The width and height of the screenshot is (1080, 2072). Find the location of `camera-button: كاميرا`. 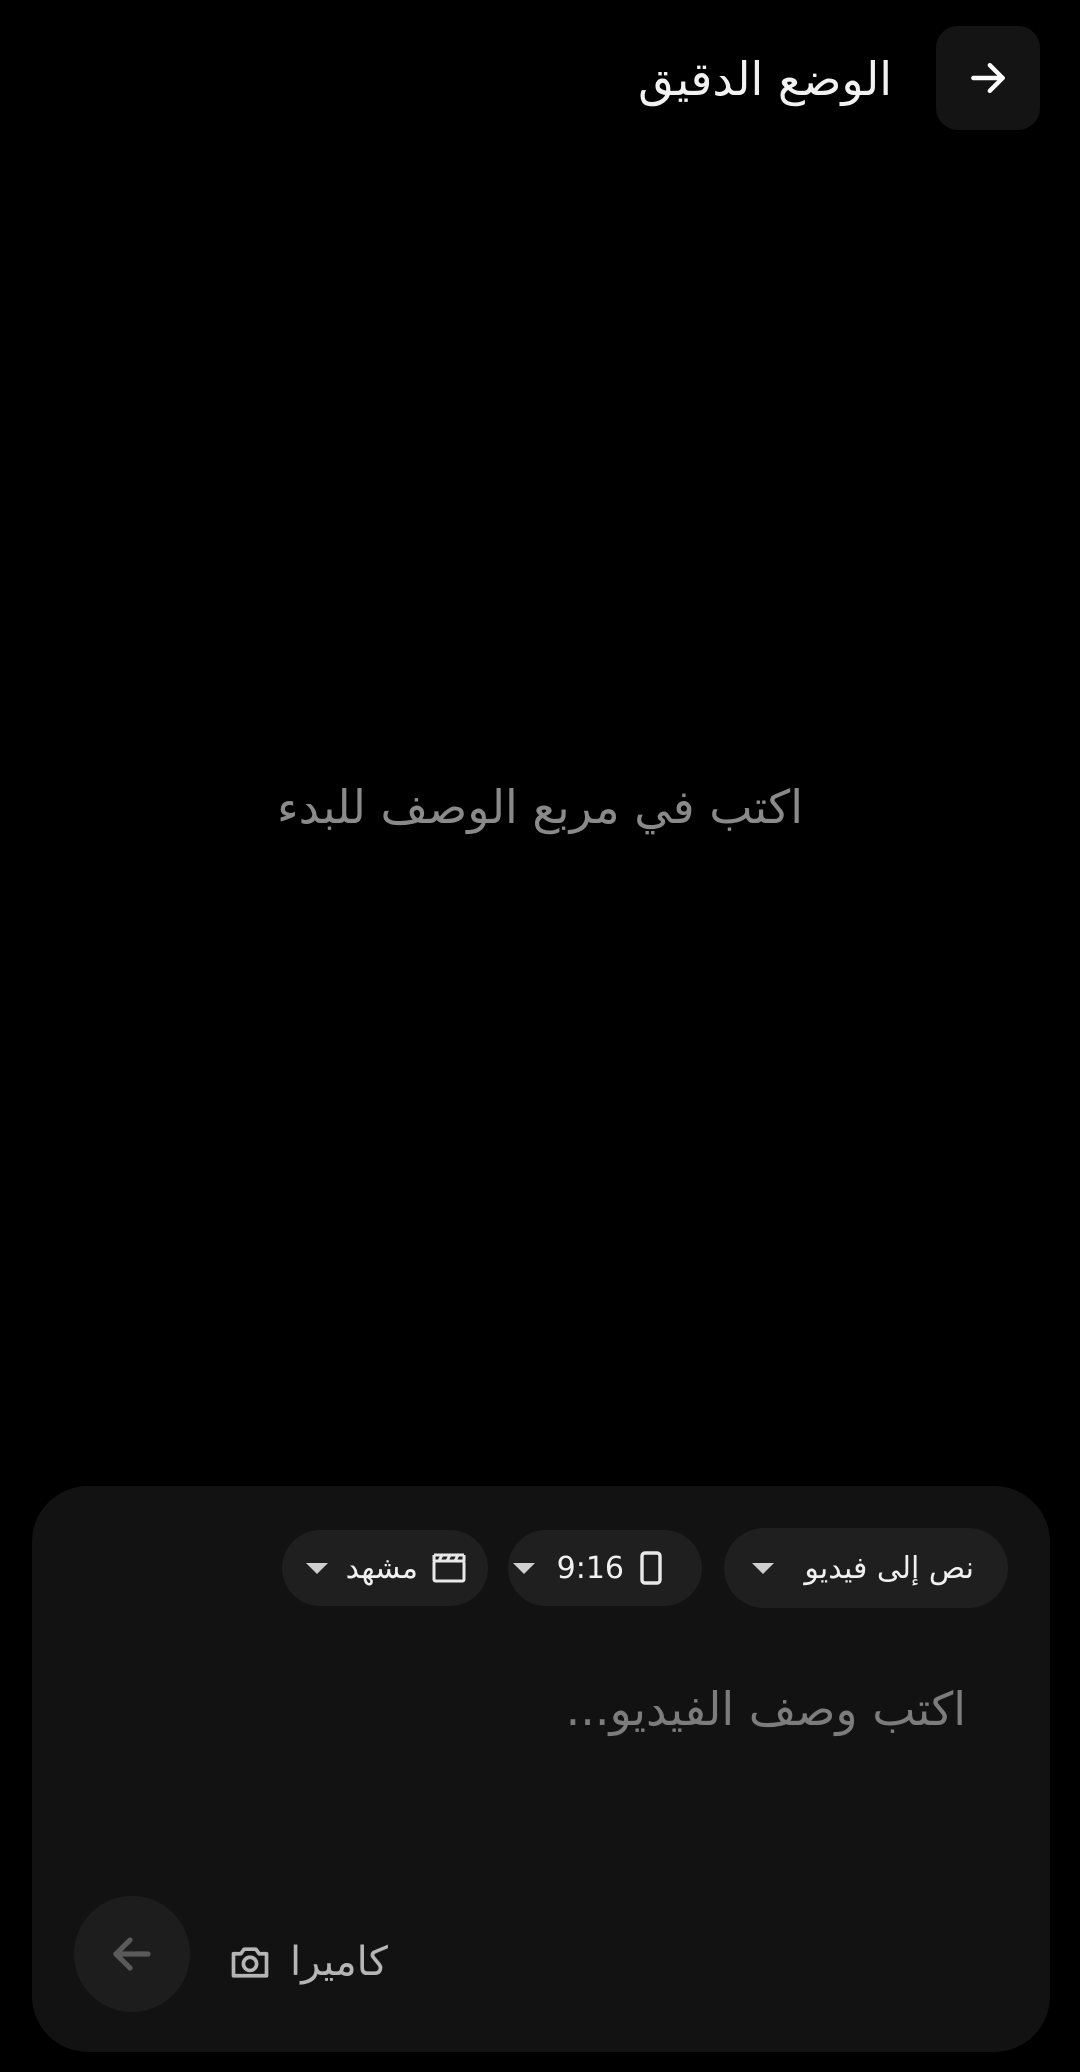

camera-button: كاميرا is located at coordinates (308, 1962).